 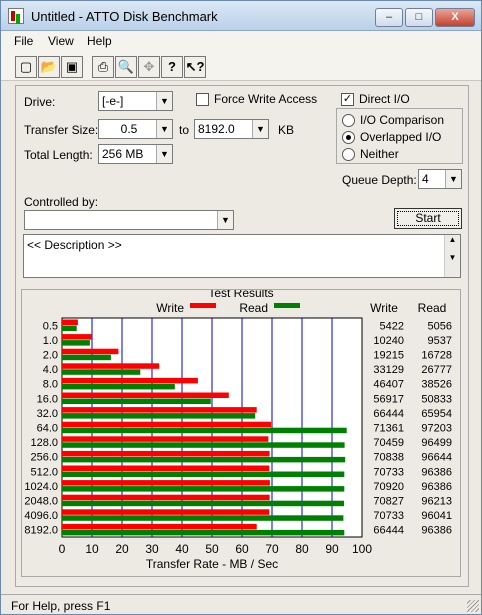 I want to click on read-value: 5056, so click(x=440, y=326).